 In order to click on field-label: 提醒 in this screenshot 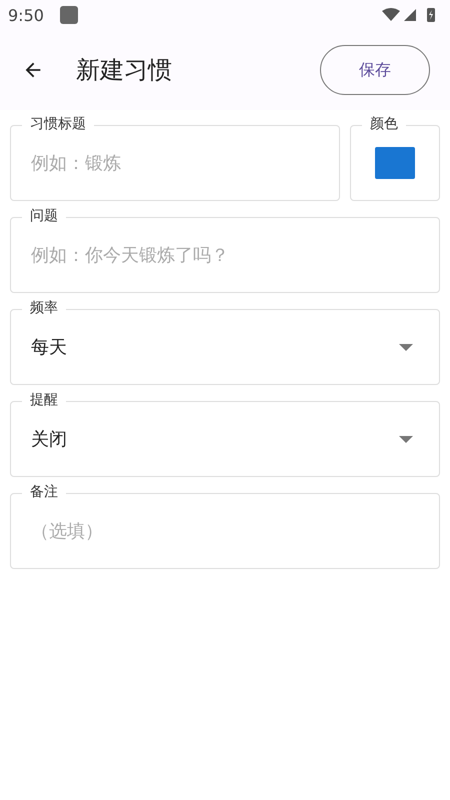, I will do `click(44, 400)`.